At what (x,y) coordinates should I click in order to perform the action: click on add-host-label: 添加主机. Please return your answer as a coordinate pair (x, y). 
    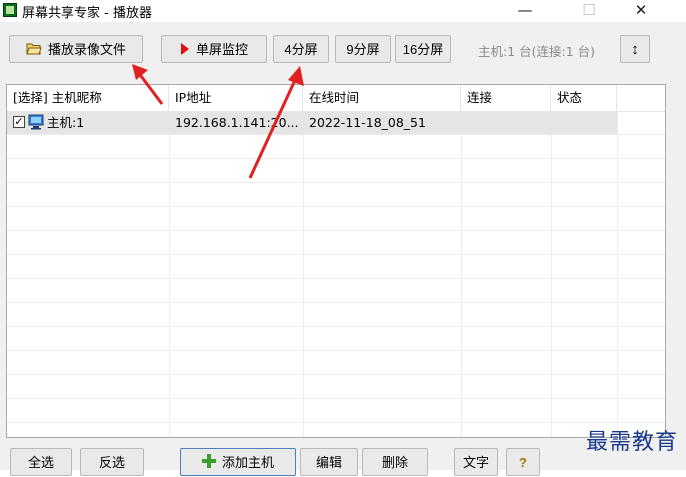
    Looking at the image, I should click on (247, 462).